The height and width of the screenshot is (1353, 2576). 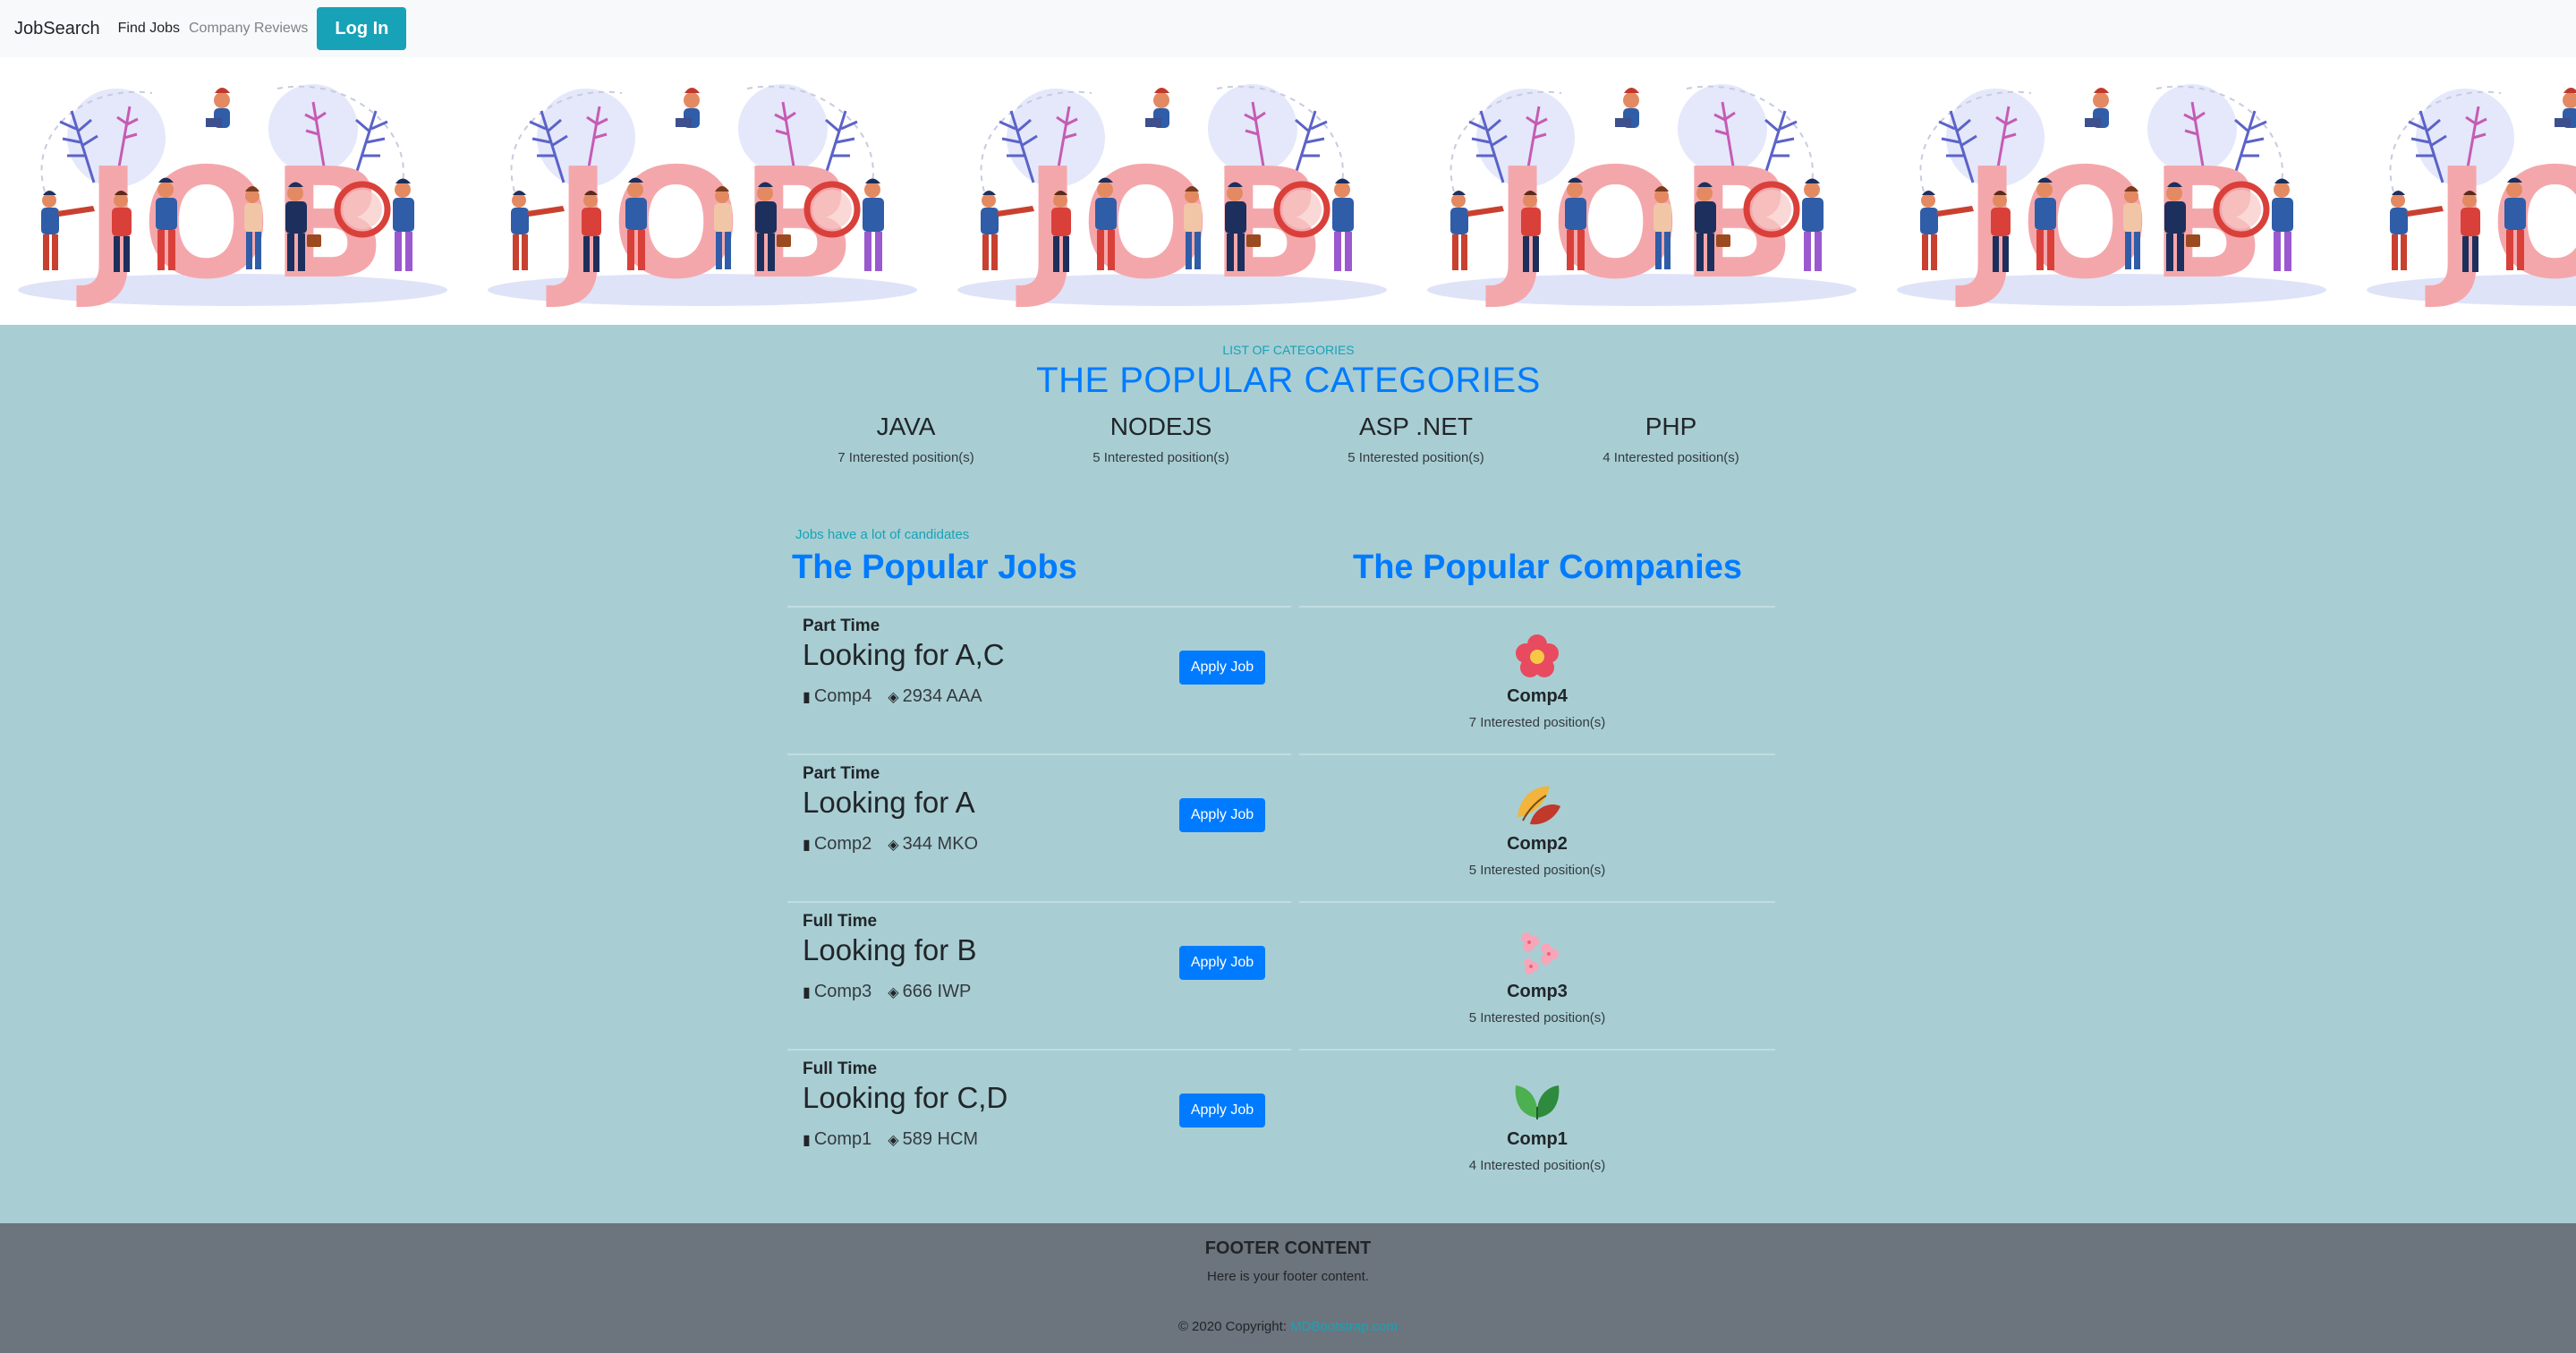 I want to click on footer-text: Here is your footer content., so click(x=1288, y=1276).